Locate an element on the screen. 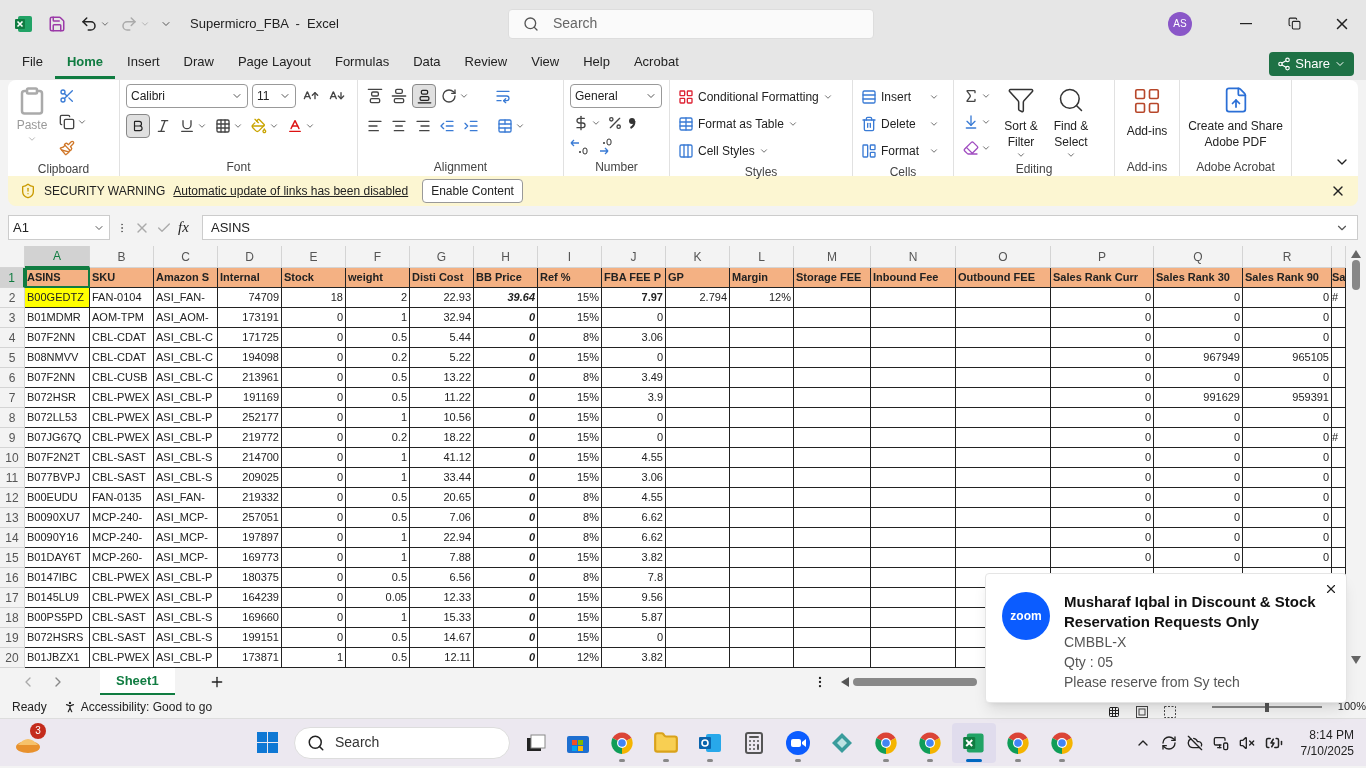  cloud-button is located at coordinates (1194, 742).